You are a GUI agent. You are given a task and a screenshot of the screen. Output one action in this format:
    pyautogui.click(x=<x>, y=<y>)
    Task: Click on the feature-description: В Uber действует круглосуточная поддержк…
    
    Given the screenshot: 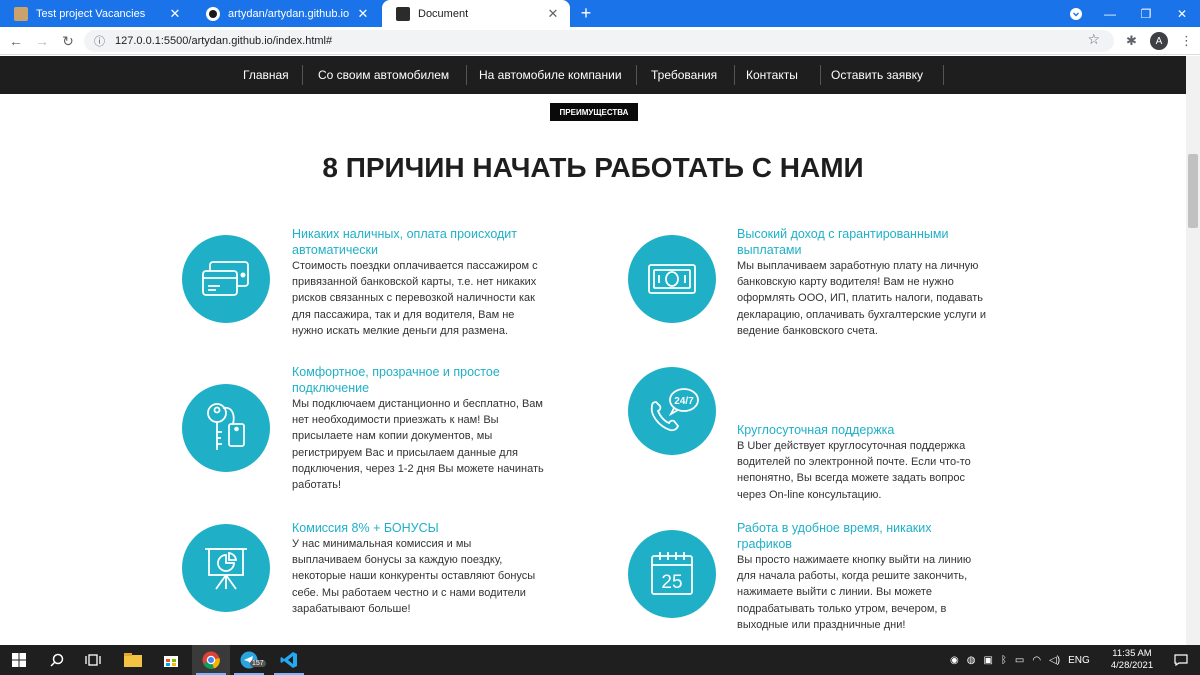 What is the action you would take?
    pyautogui.click(x=854, y=470)
    